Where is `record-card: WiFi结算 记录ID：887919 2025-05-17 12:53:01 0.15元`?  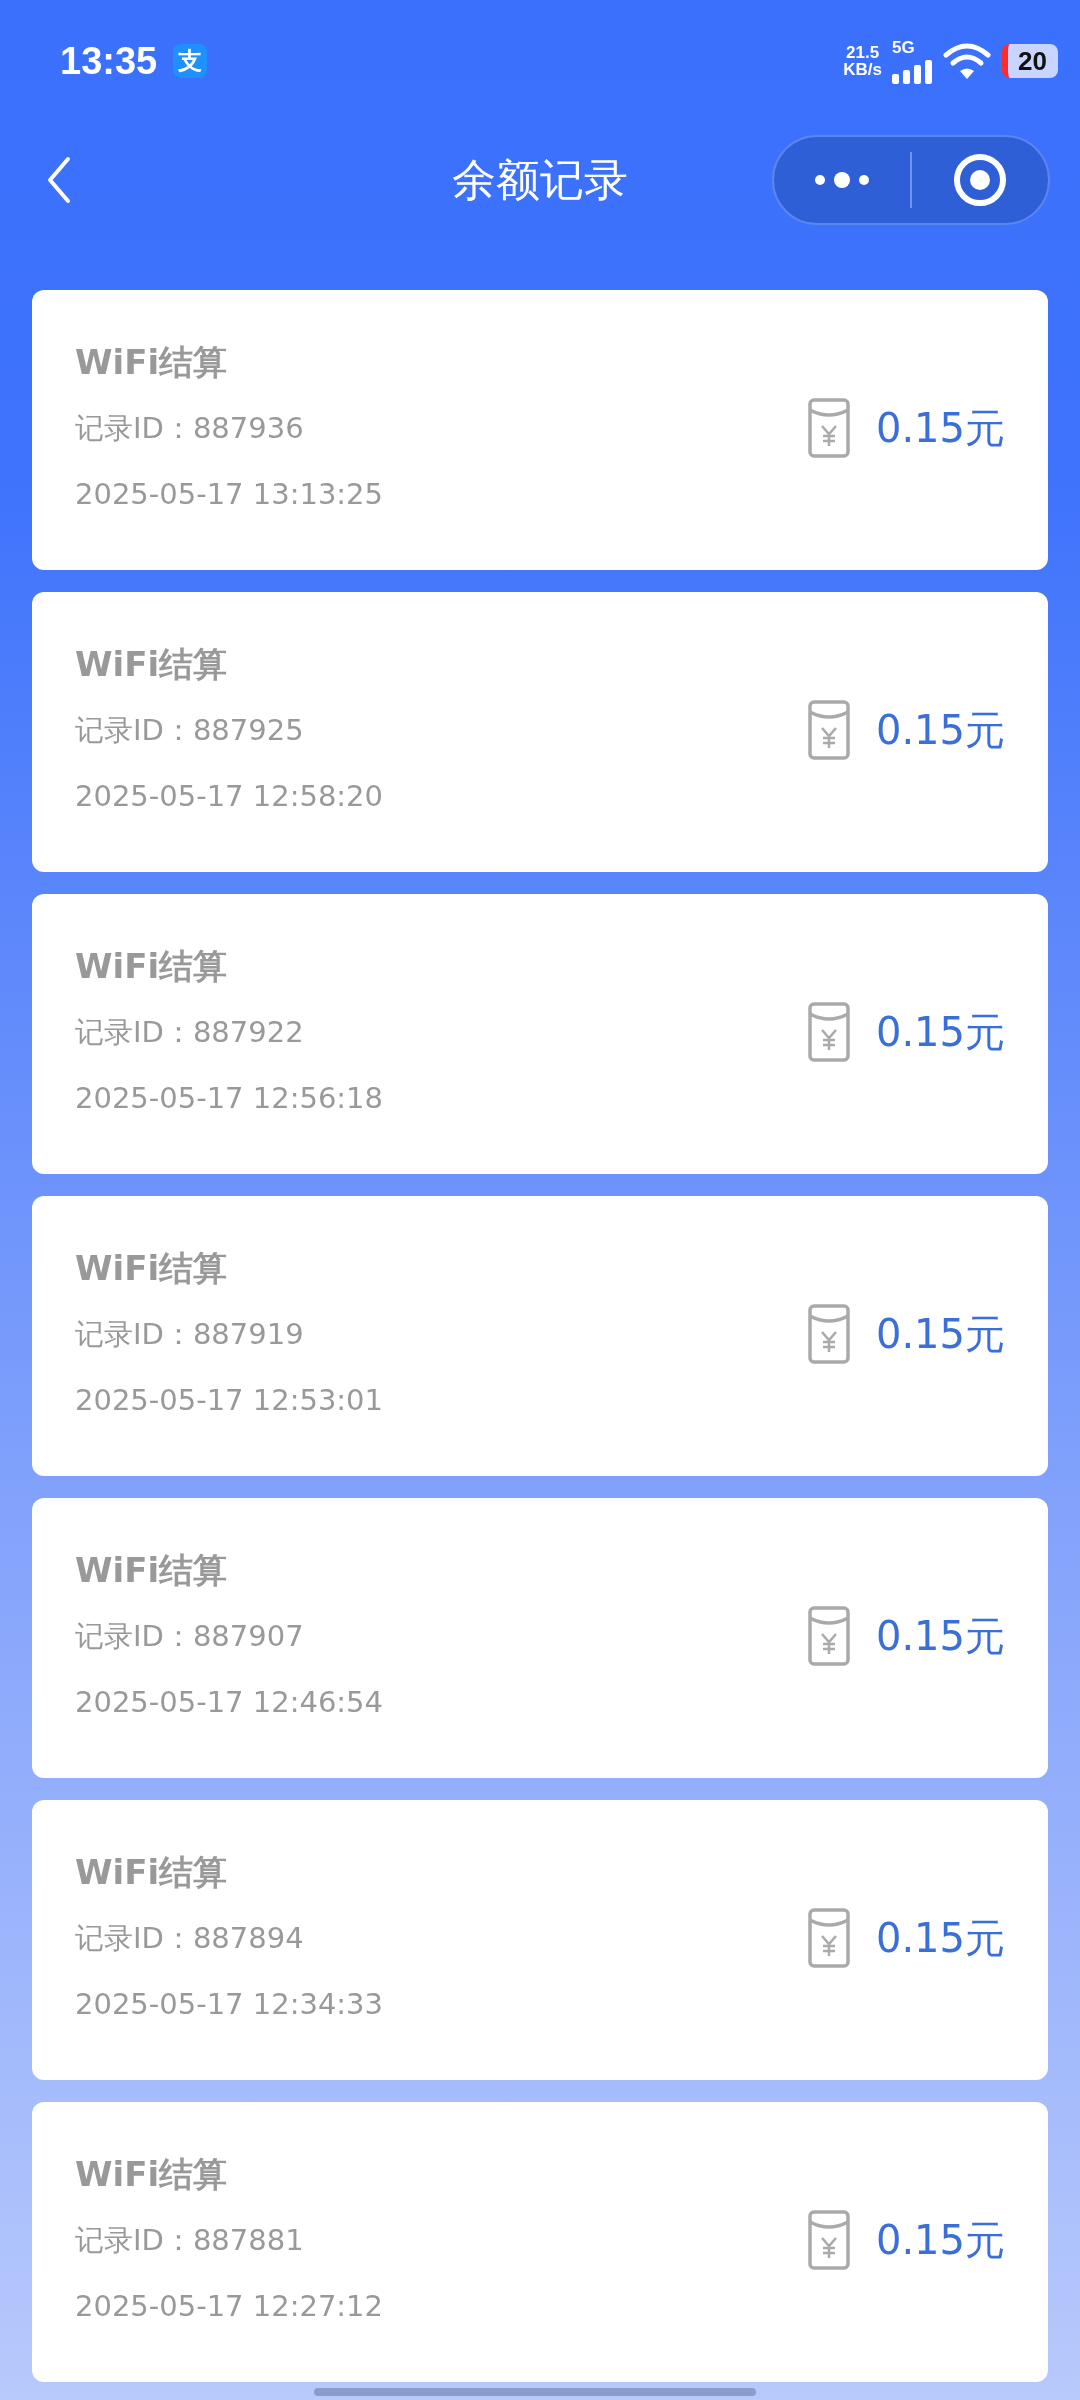
record-card: WiFi结算 记录ID：887919 2025-05-17 12:53:01 0.15元 is located at coordinates (540, 1336).